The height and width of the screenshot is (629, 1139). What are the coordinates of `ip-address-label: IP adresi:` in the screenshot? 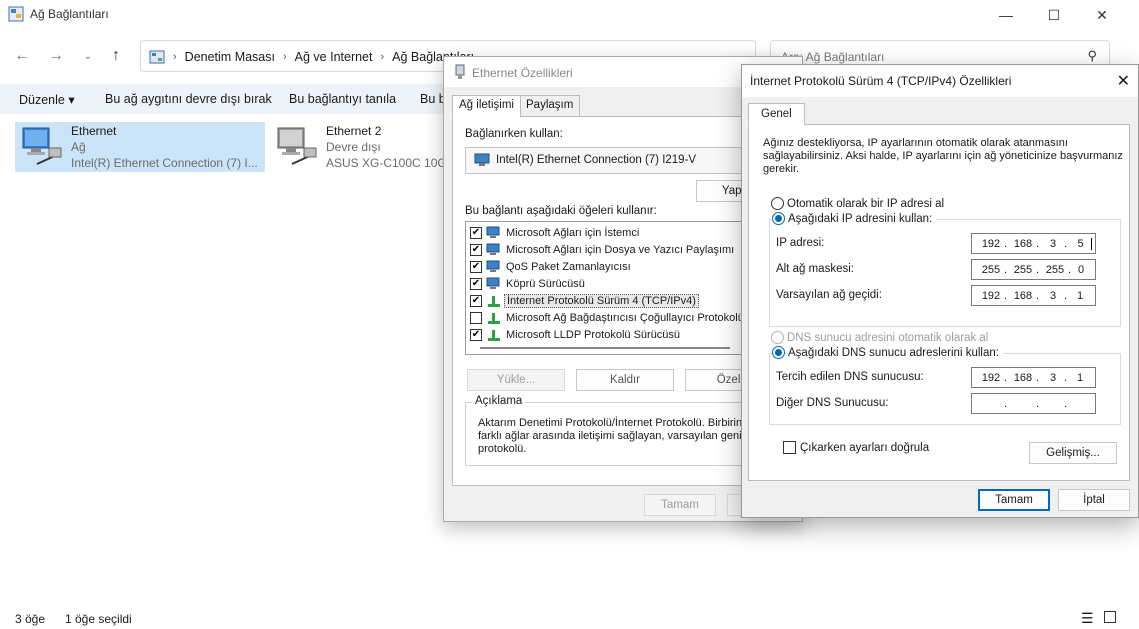 It's located at (800, 243).